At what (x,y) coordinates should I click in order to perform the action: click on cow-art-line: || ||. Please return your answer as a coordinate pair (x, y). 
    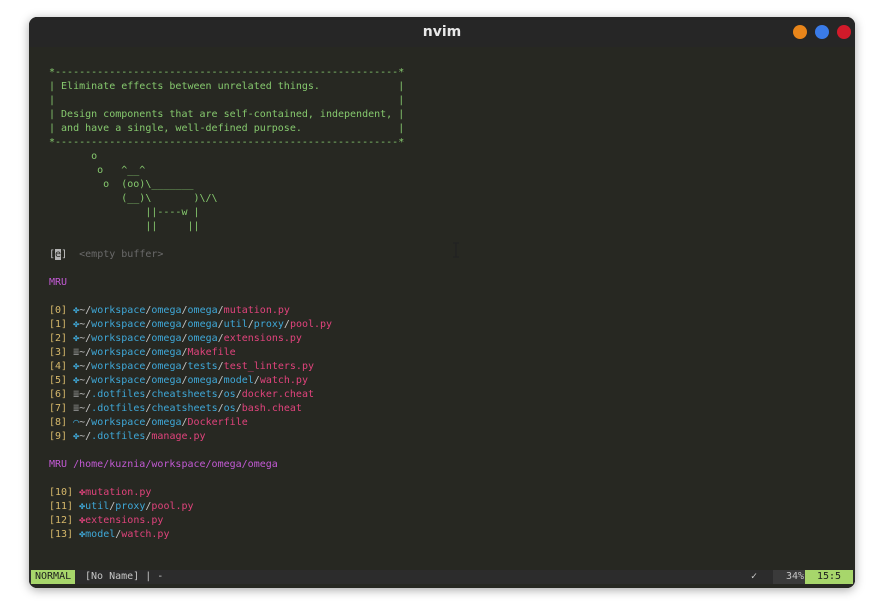
    Looking at the image, I should click on (124, 226).